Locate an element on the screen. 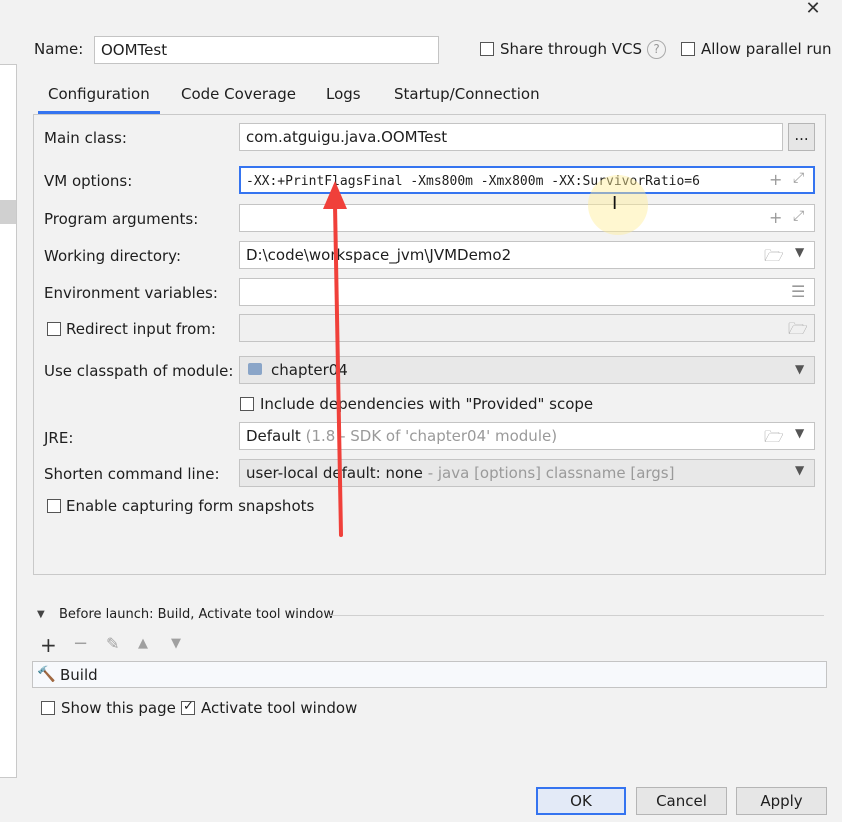 The height and width of the screenshot is (822, 842). apply-button: Apply is located at coordinates (781, 801).